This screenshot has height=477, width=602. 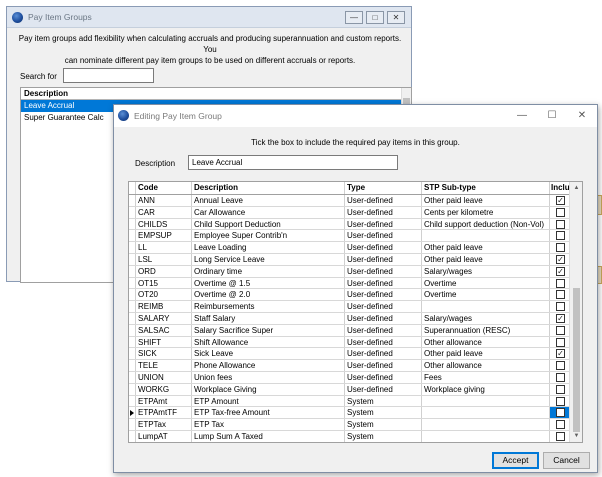 I want to click on table-row: ETPAmtTF ETP Tax-free Amount System, so click(x=349, y=413).